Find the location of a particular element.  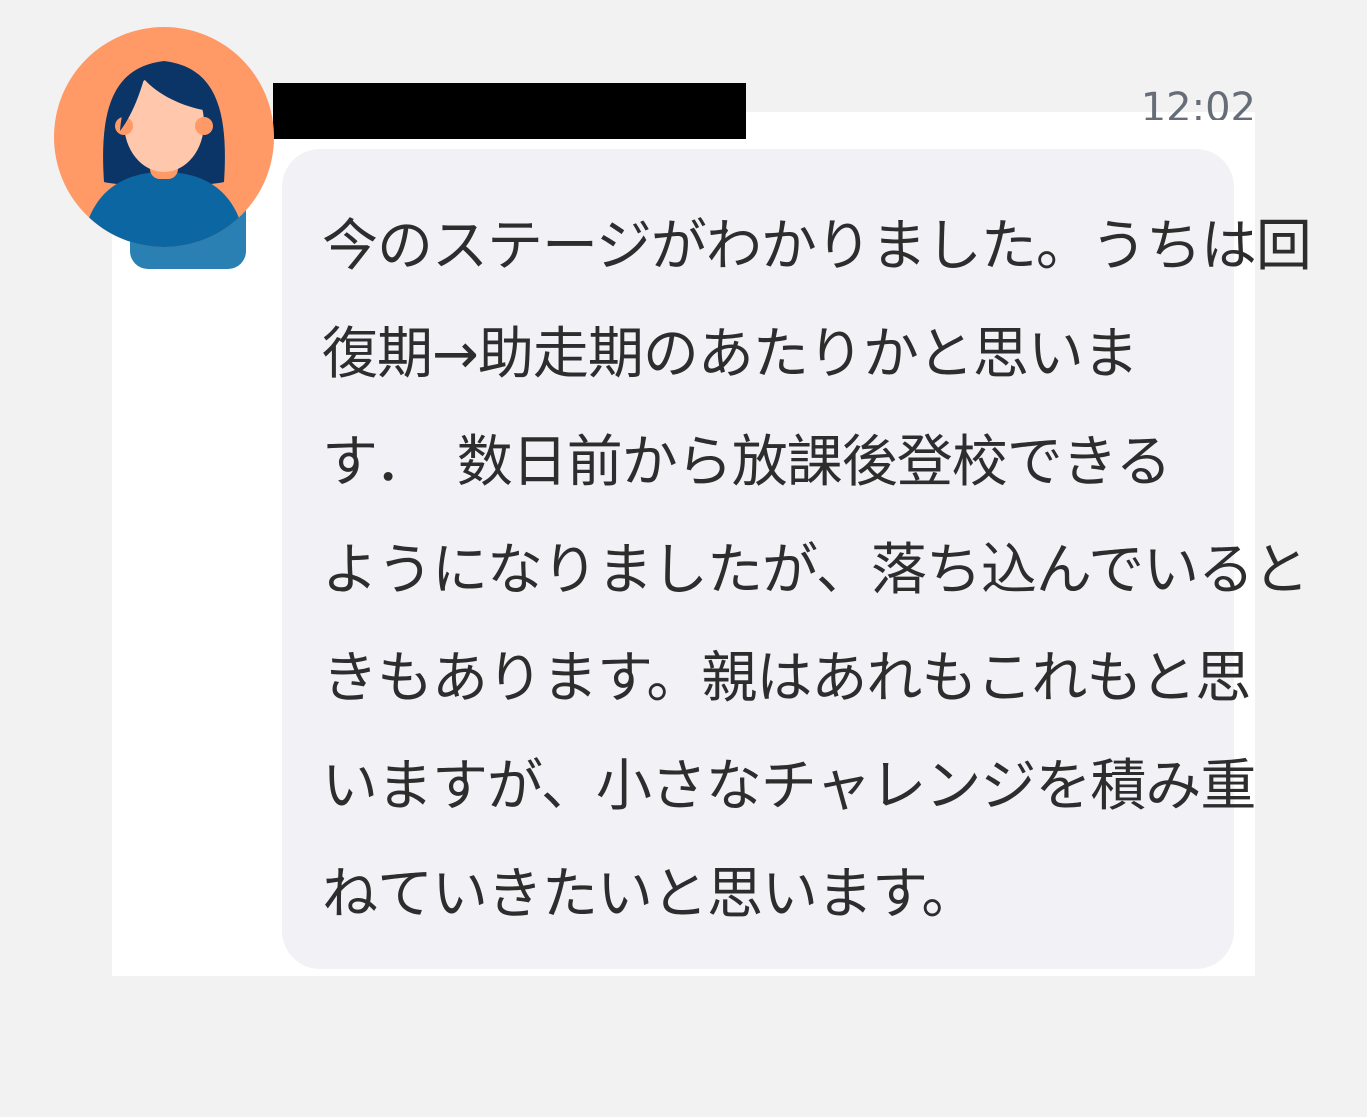

redacted-sender-name is located at coordinates (509, 111).